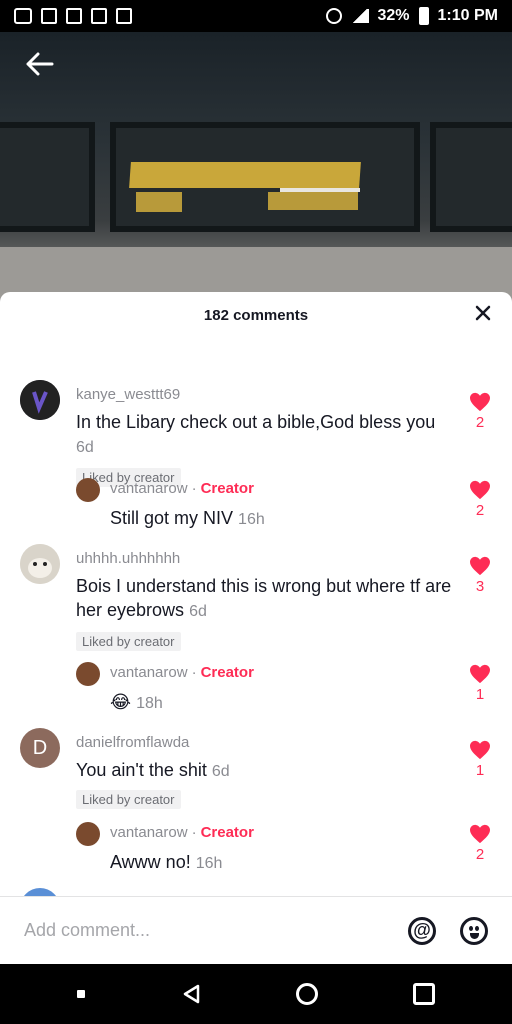 The height and width of the screenshot is (1024, 512). What do you see at coordinates (280, 703) in the screenshot?
I see `reply-text: 😂 18h` at bounding box center [280, 703].